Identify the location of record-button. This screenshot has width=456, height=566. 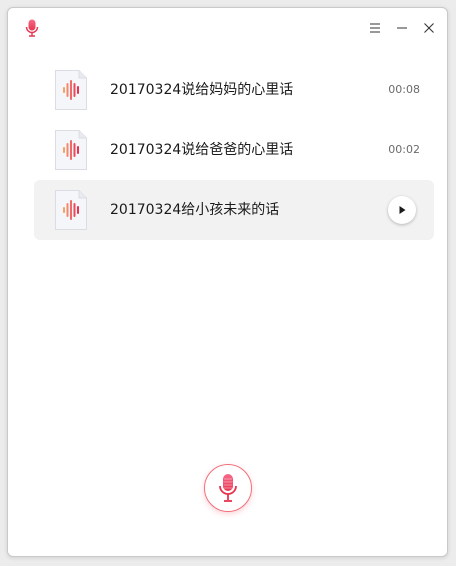
(228, 488).